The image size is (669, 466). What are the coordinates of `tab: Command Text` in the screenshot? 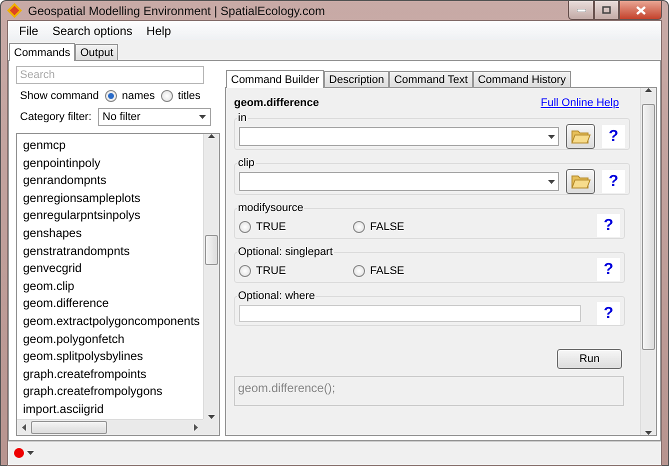 It's located at (431, 79).